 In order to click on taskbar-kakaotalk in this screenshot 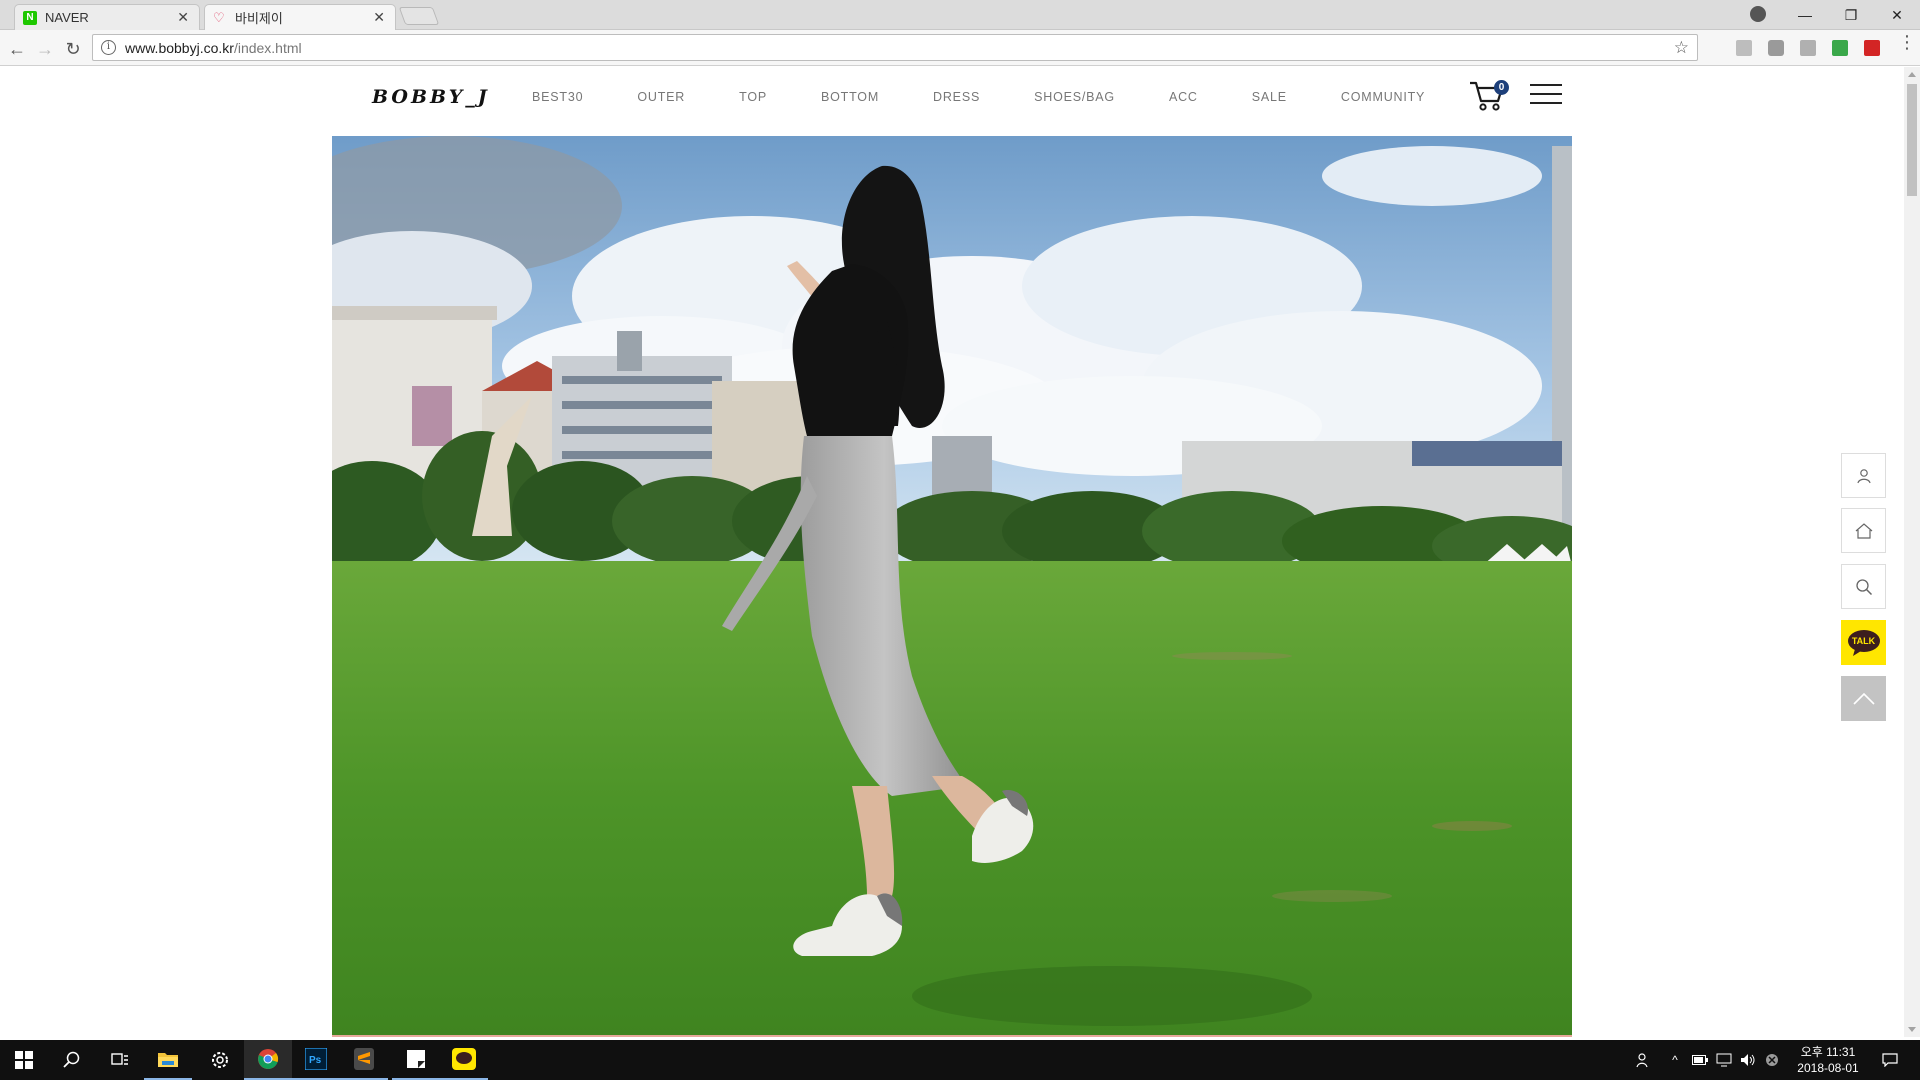, I will do `click(464, 1060)`.